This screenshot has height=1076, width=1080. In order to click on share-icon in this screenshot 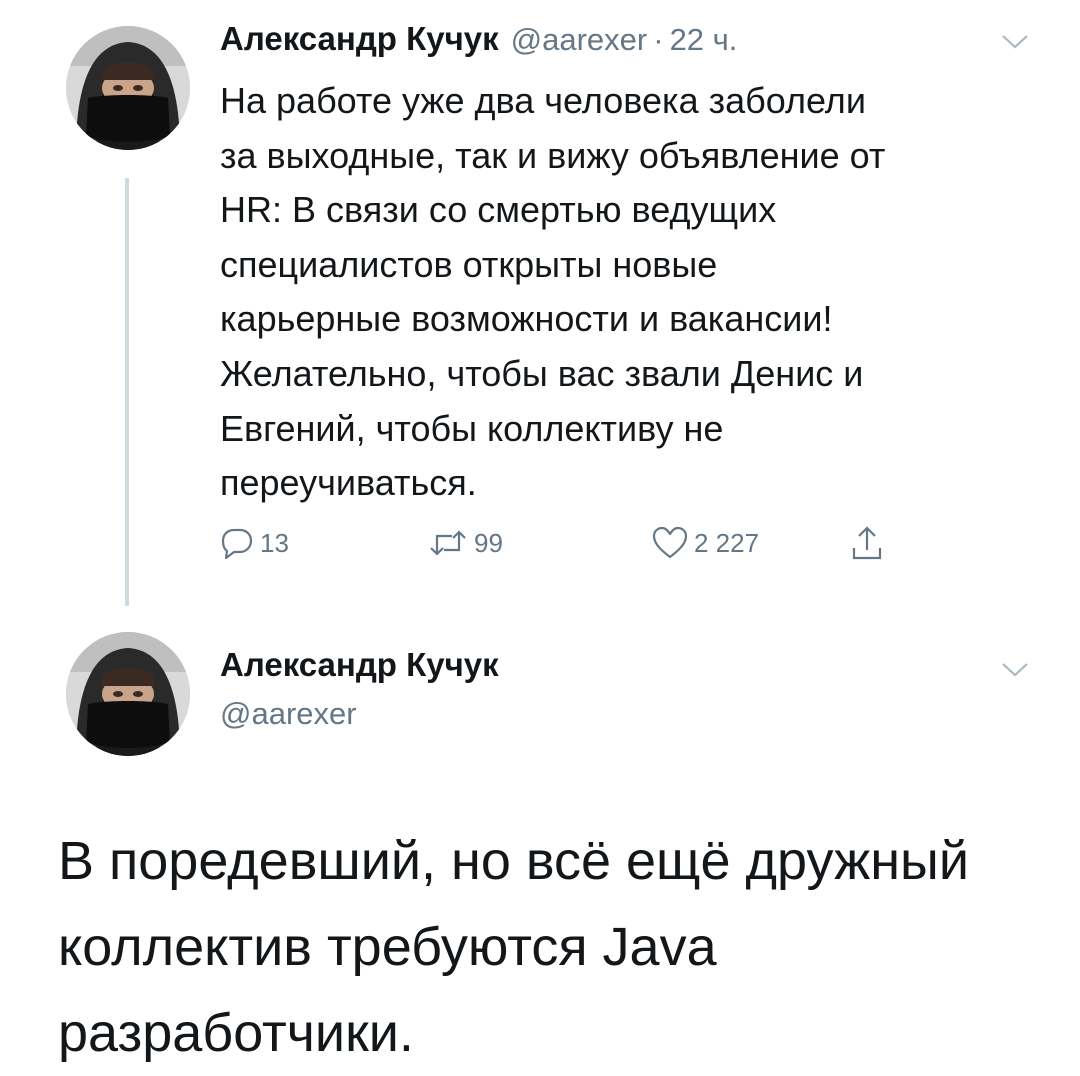, I will do `click(867, 543)`.